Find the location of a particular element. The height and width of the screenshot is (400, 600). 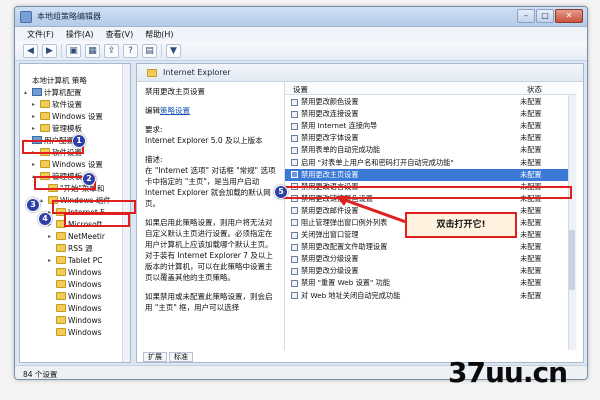

callout-arrow is located at coordinates (371, 210).